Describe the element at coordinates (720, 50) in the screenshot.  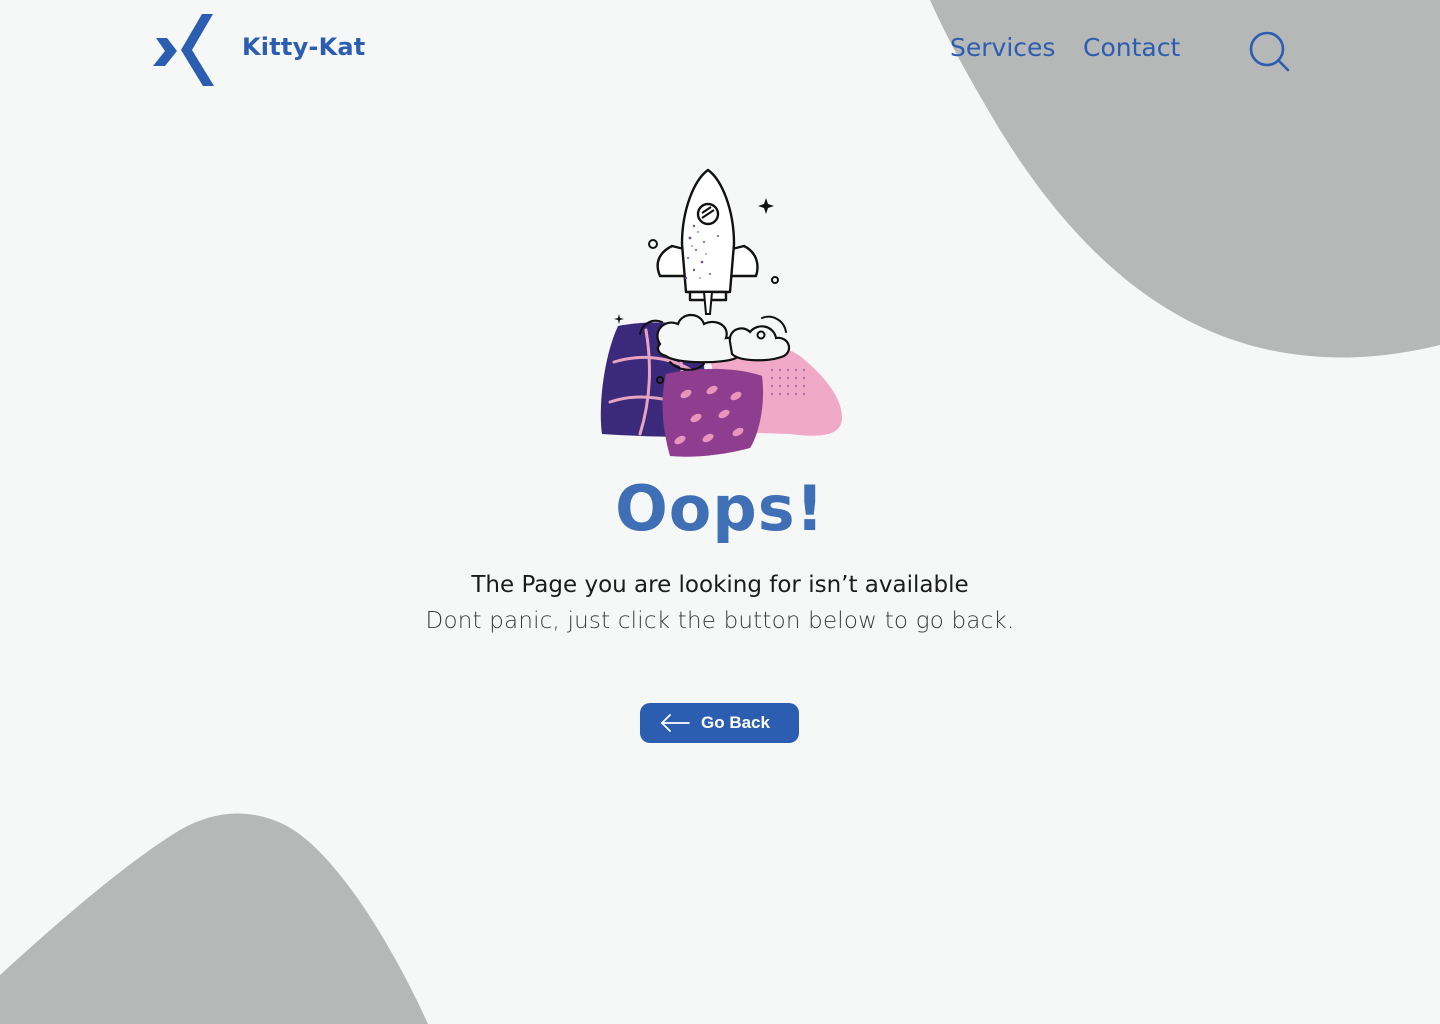
I see `site-header: Kitty-Kat Services Contact` at that location.